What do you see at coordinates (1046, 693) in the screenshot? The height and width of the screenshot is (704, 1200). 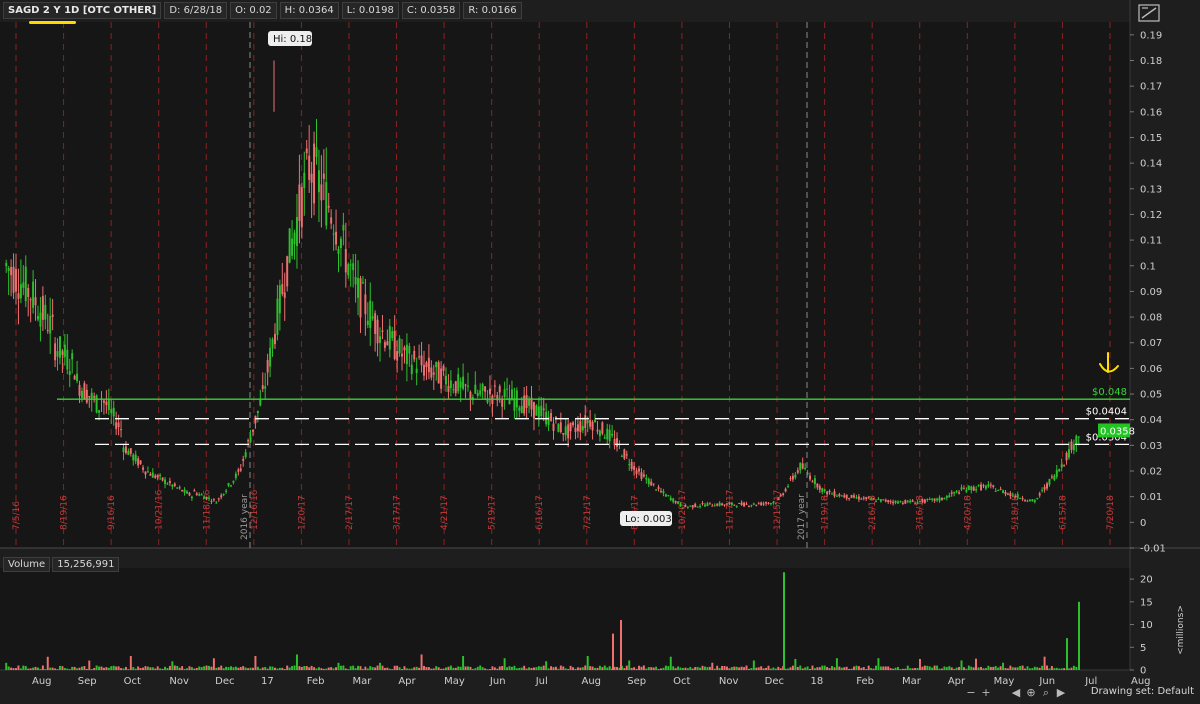 I see `zoom-icon: ⌕` at bounding box center [1046, 693].